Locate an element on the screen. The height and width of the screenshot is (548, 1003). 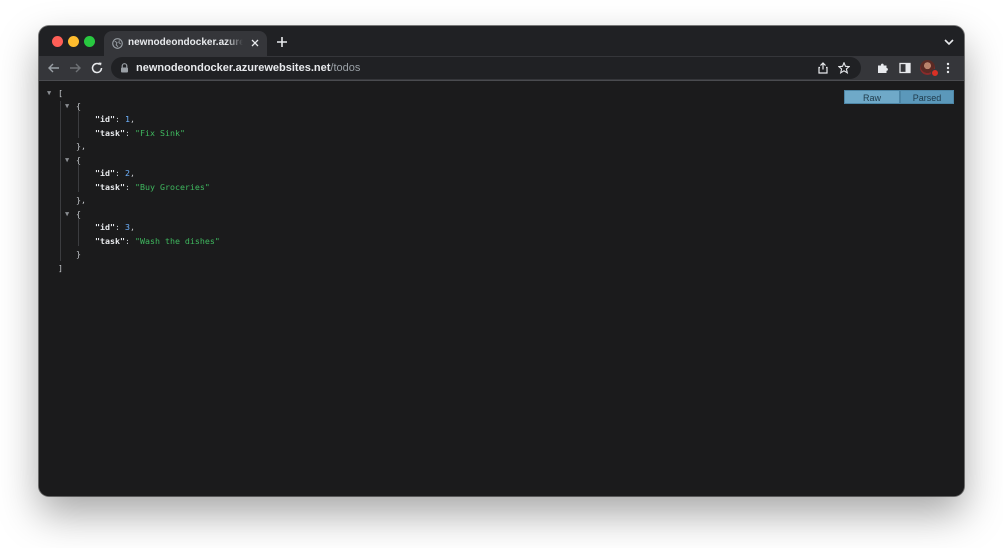
raw-button: Raw is located at coordinates (872, 97).